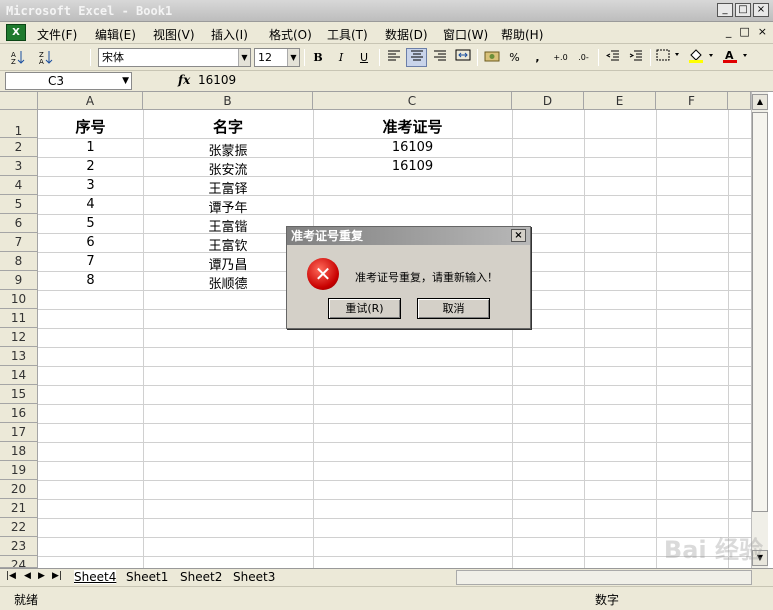  I want to click on column-header-e: E, so click(620, 101).